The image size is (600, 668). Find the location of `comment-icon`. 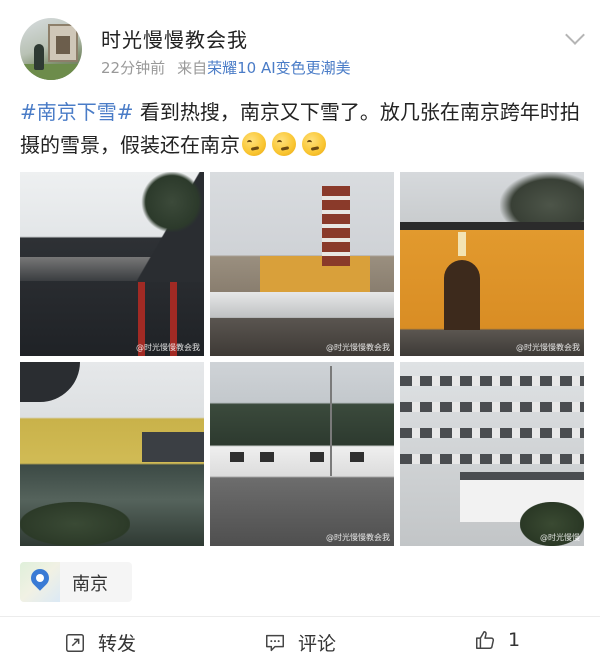

comment-icon is located at coordinates (275, 642).